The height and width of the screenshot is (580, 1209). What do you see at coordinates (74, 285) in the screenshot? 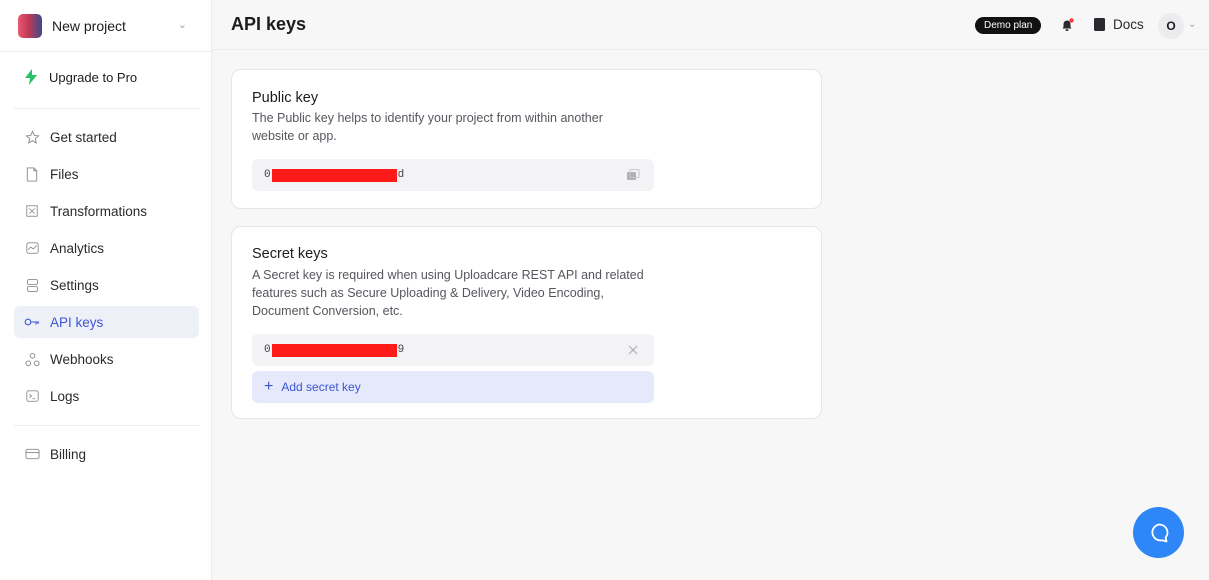
I see `sidebar-item-label: Settings` at bounding box center [74, 285].